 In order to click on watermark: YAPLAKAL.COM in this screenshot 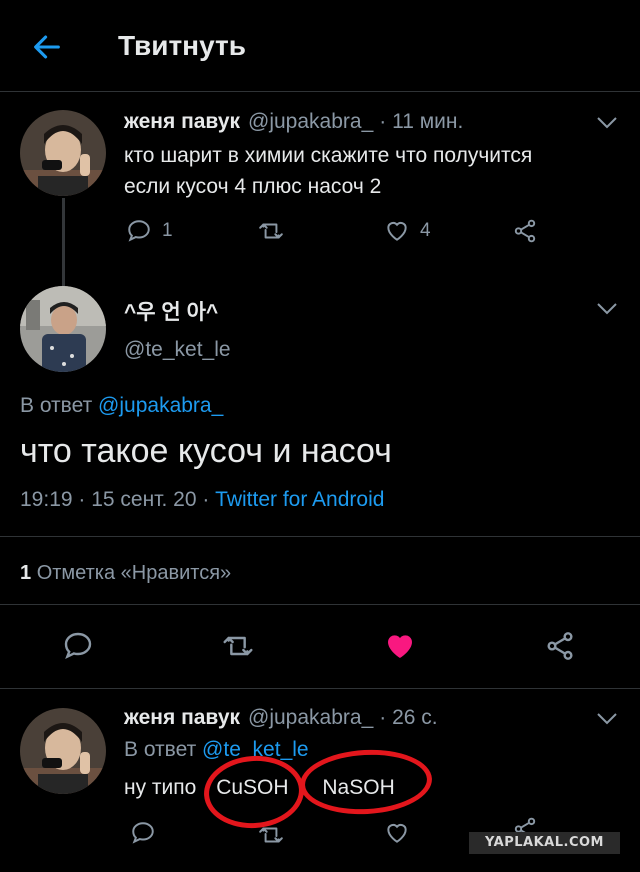, I will do `click(544, 843)`.